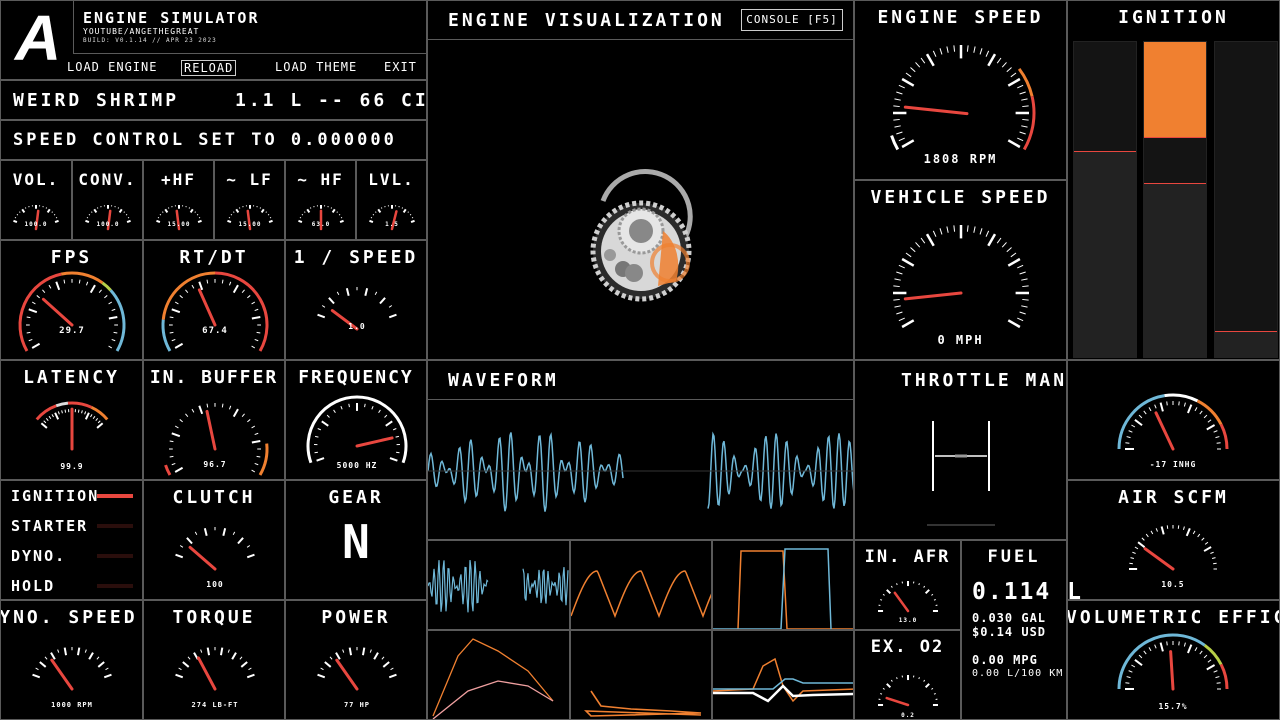  Describe the element at coordinates (503, 380) in the screenshot. I see `waveform-title: WAVEFORM` at that location.